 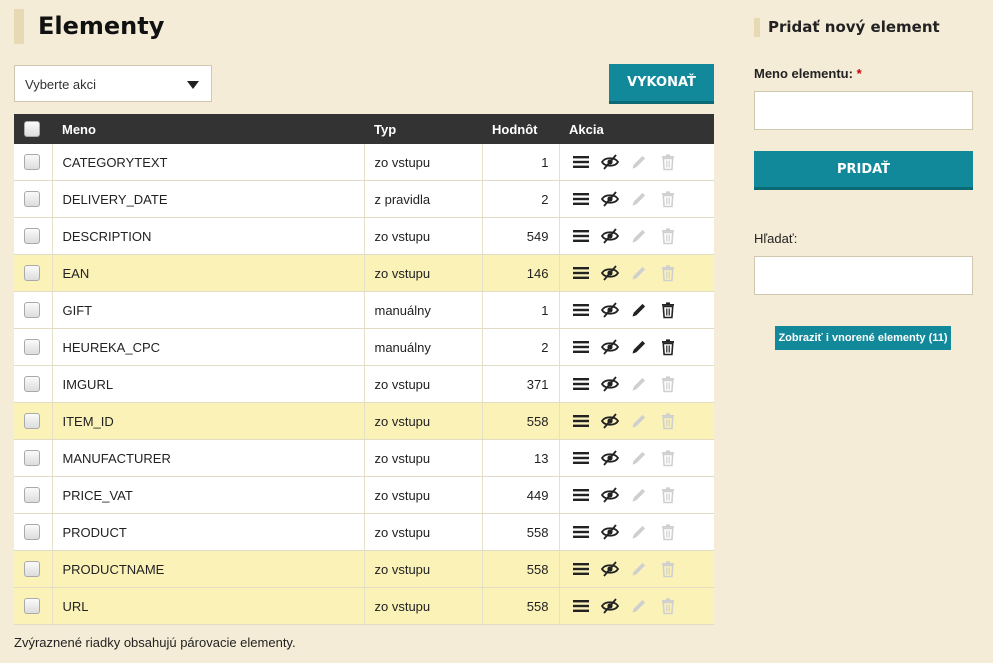 I want to click on row-value: 2, so click(x=521, y=199).